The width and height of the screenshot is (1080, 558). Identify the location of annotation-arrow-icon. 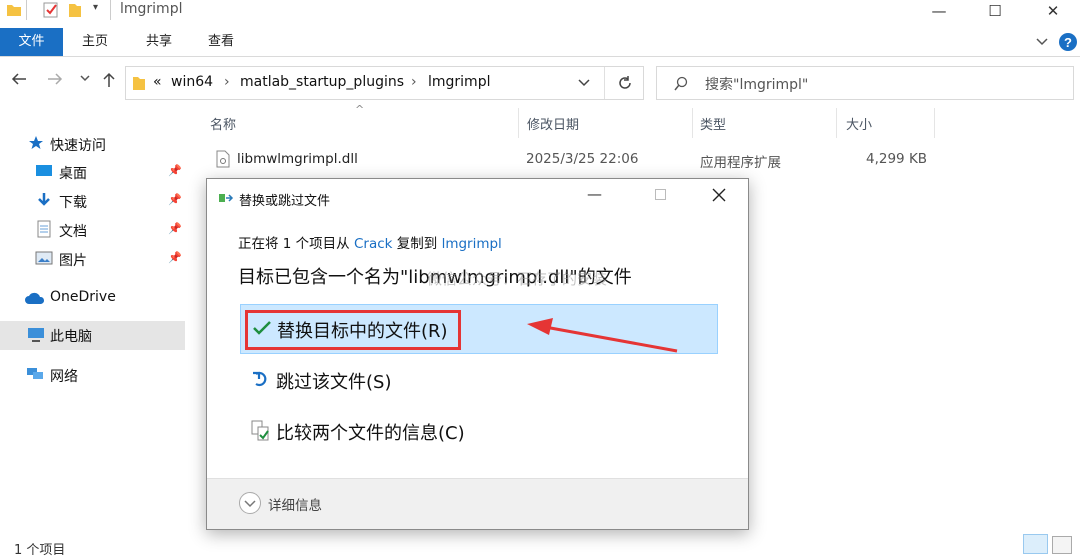
(602, 335).